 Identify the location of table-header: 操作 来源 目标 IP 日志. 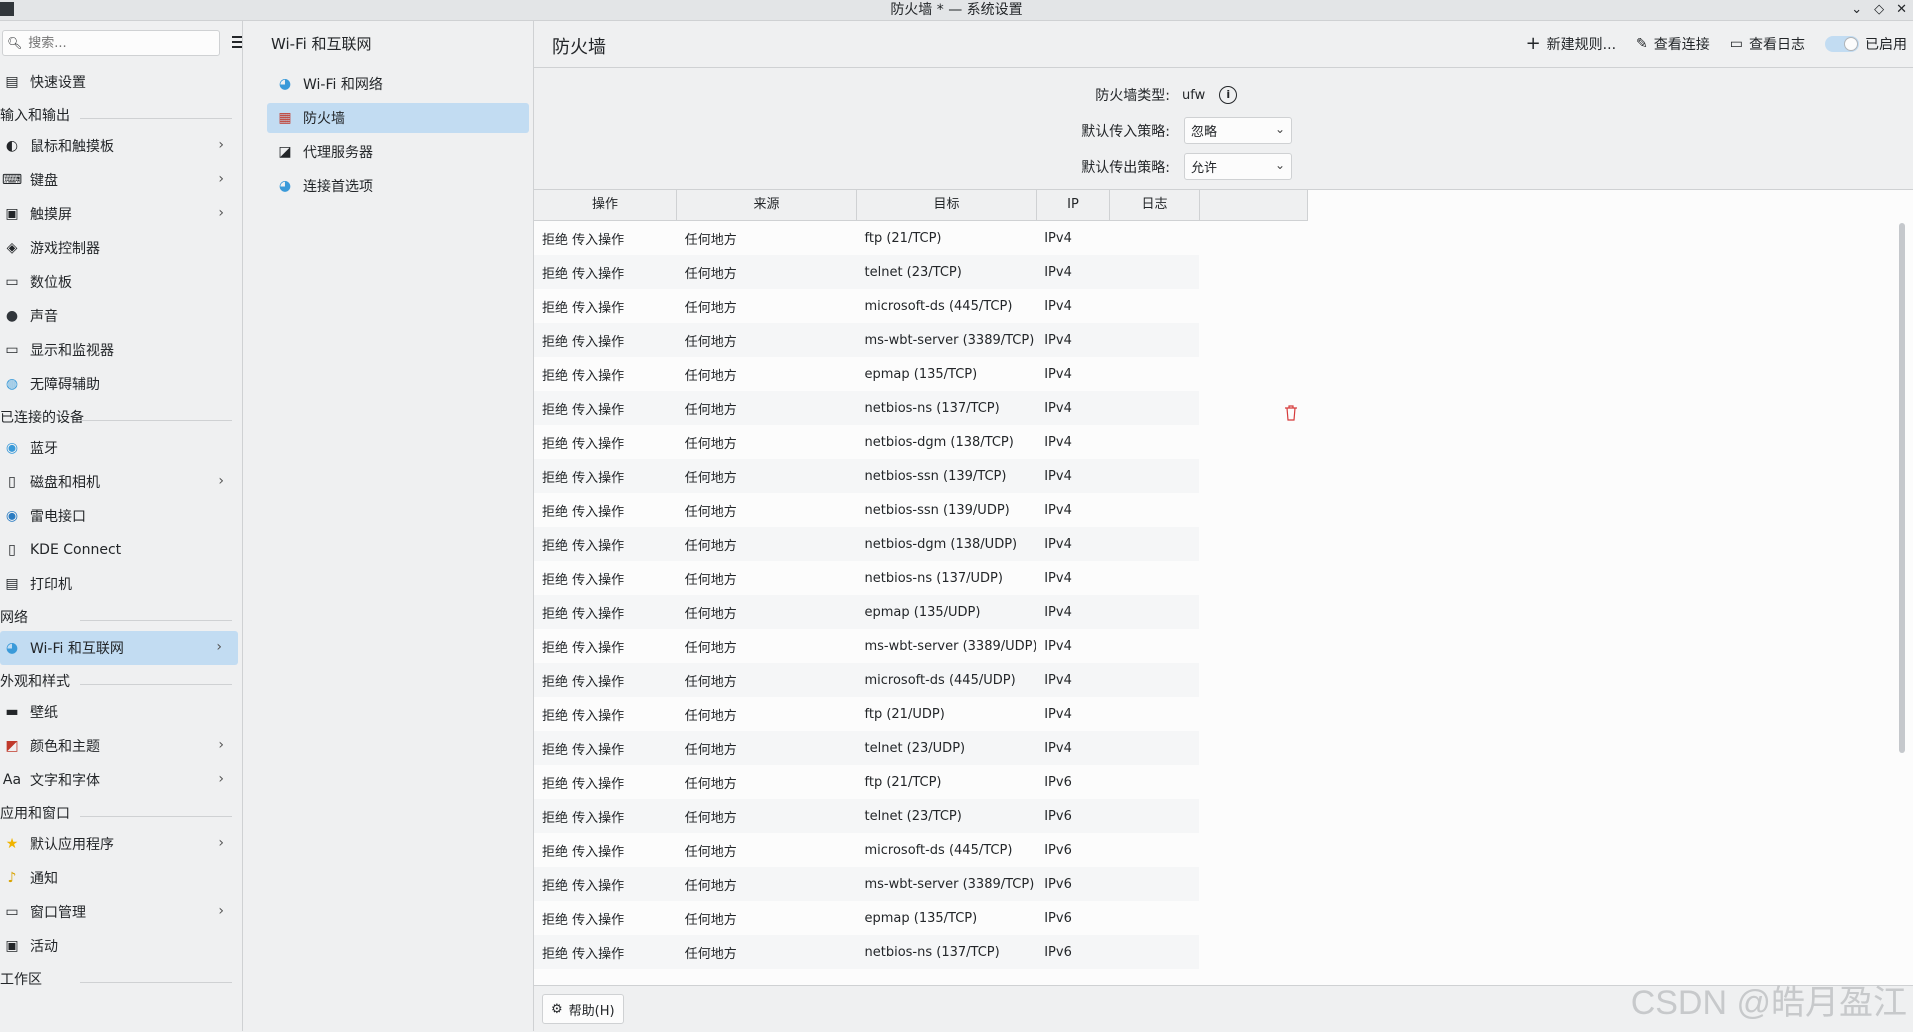
(921, 205).